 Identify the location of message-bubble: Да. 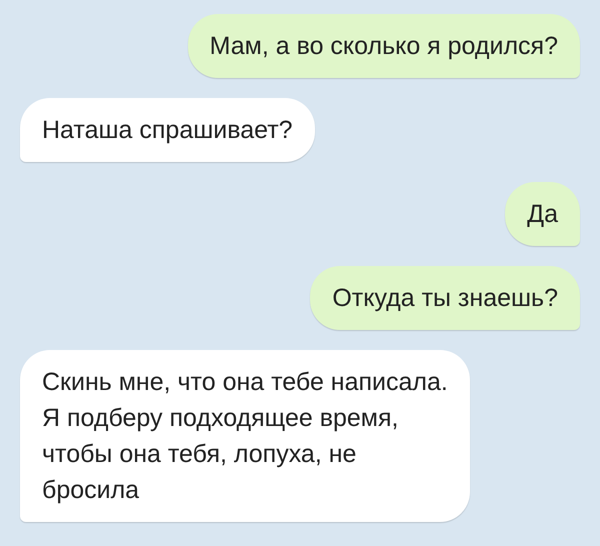
(542, 214).